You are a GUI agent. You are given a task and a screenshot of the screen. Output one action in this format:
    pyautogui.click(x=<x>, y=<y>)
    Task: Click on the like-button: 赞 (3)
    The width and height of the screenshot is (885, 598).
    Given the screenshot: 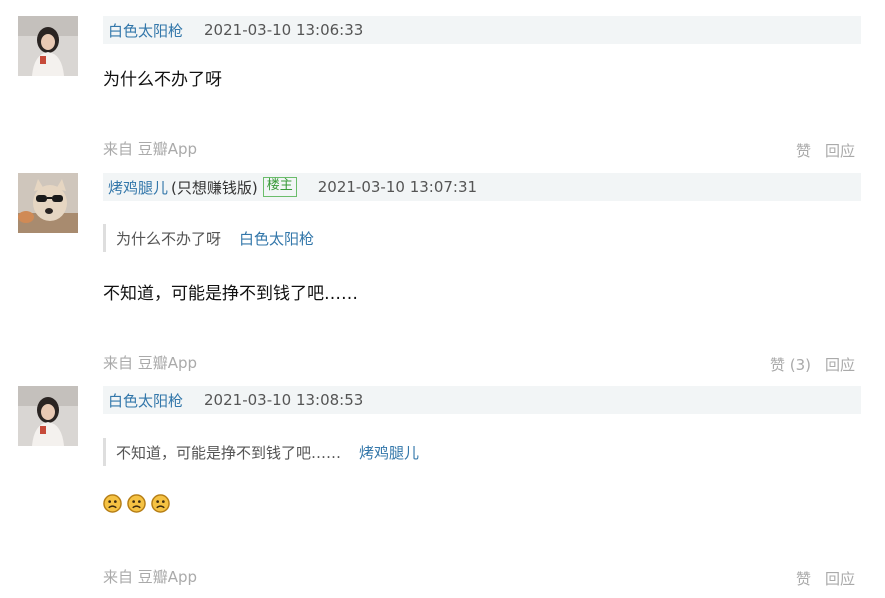 What is the action you would take?
    pyautogui.click(x=790, y=364)
    